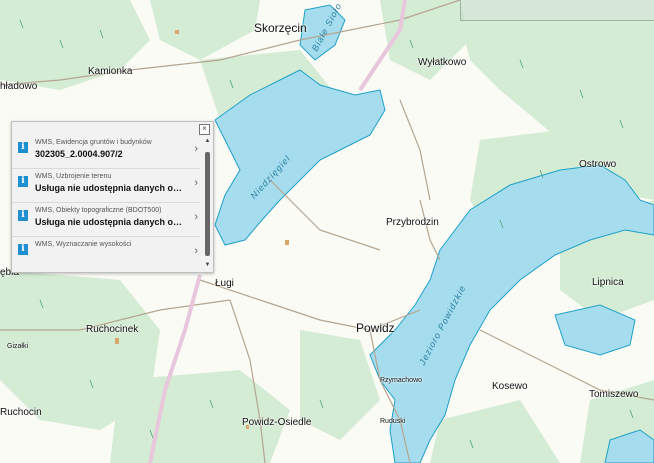 The image size is (654, 463). Describe the element at coordinates (79, 154) in the screenshot. I see `layer-value: 302305_2.0004.907/2` at that location.